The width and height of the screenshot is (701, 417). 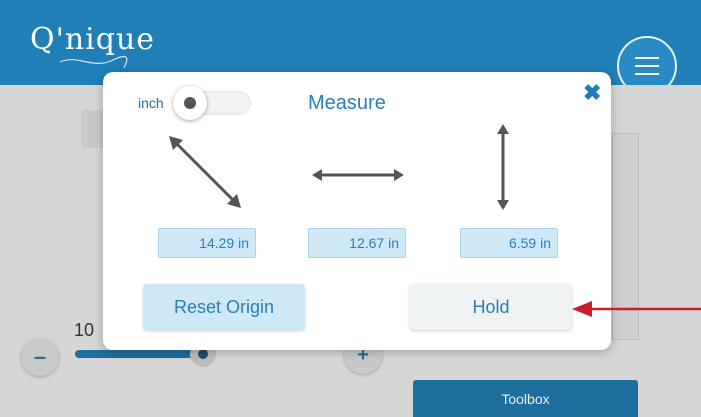 What do you see at coordinates (503, 167) in the screenshot?
I see `vertical-arrow-icon` at bounding box center [503, 167].